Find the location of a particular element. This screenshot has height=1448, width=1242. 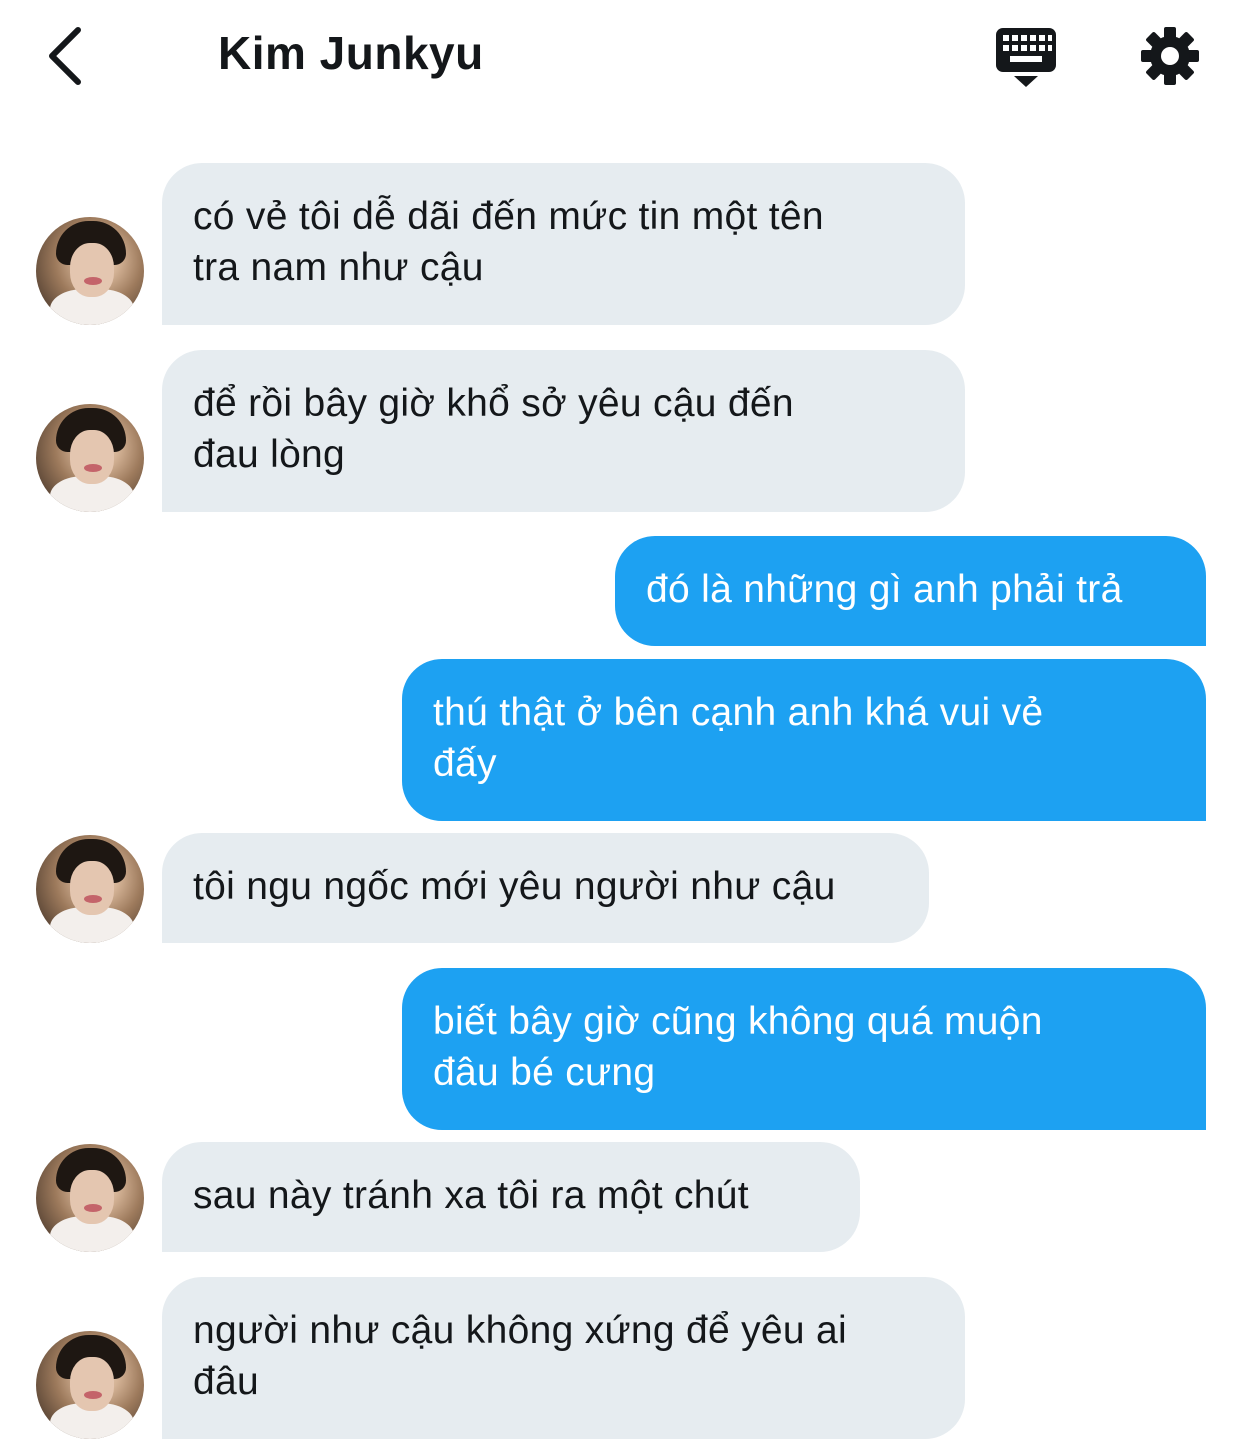

outgoing-message-bubble: đó là những gì anh phải trả is located at coordinates (910, 591).